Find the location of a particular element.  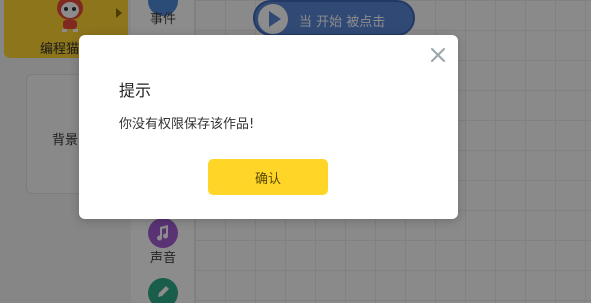

close-icon is located at coordinates (438, 55).